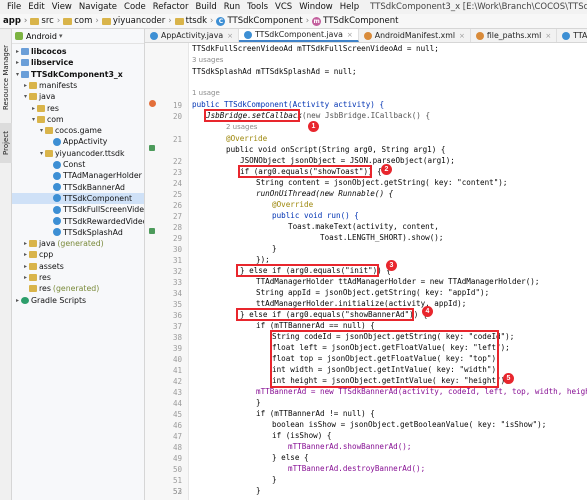 This screenshot has width=587, height=500. I want to click on breadcrumb-item-com: com ›, so click(82, 21).